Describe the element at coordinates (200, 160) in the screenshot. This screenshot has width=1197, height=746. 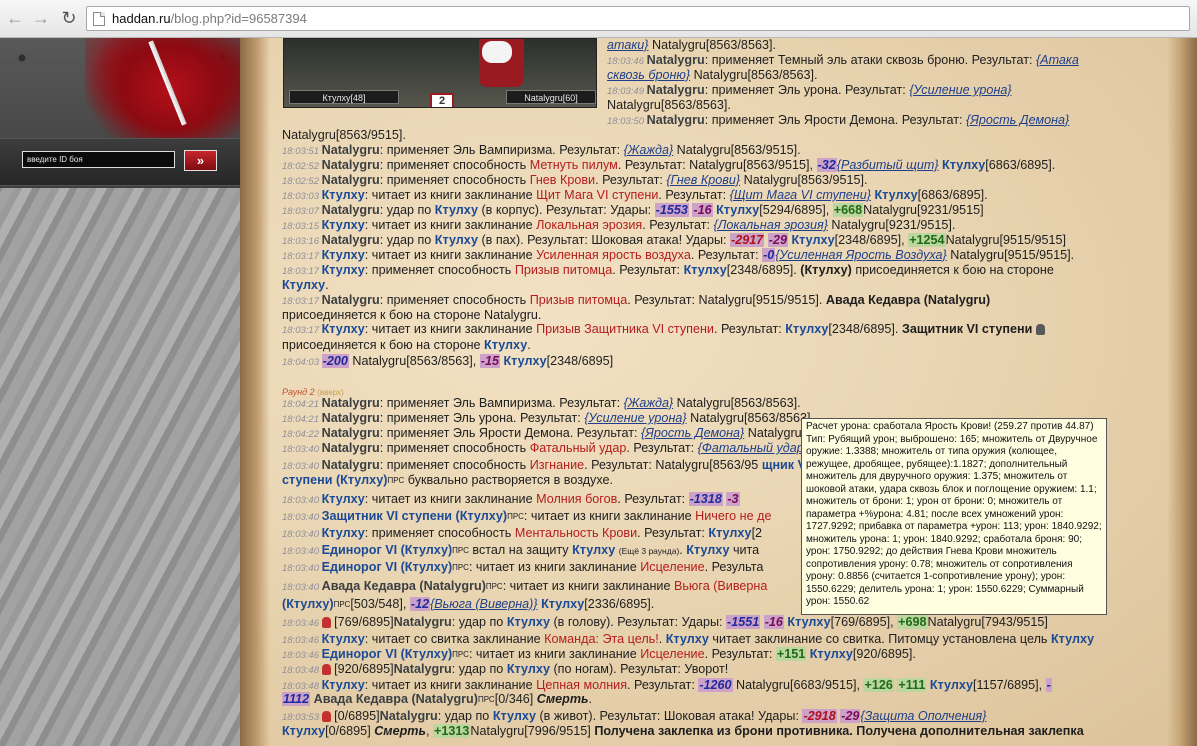
I see `fight-go-button: »` at that location.